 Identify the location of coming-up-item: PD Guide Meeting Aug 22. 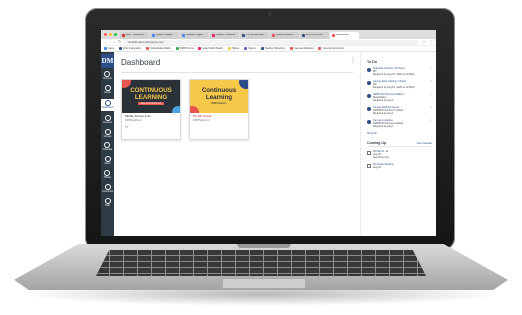
(399, 166).